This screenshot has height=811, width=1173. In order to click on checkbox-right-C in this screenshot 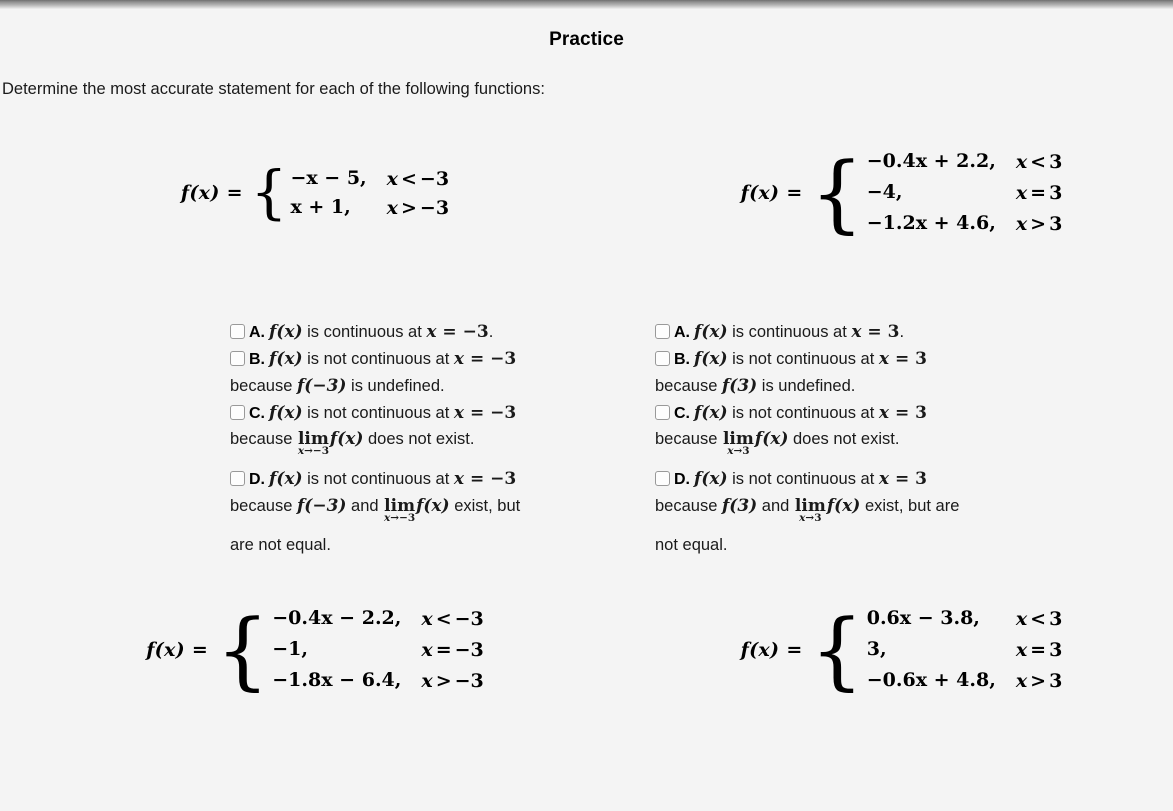, I will do `click(662, 412)`.